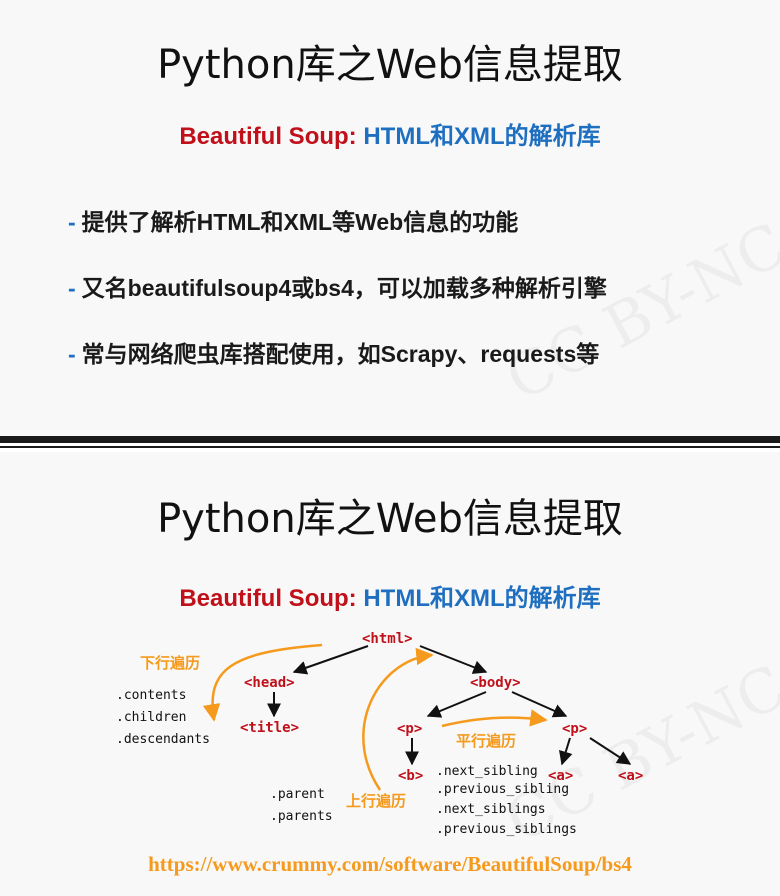 The image size is (780, 896). What do you see at coordinates (269, 683) in the screenshot?
I see `node-head: <head>` at bounding box center [269, 683].